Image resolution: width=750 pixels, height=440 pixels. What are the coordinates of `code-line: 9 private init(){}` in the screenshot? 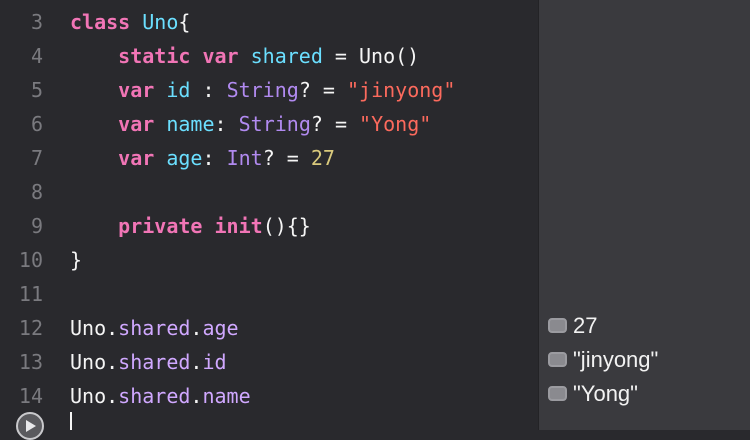 It's located at (269, 226).